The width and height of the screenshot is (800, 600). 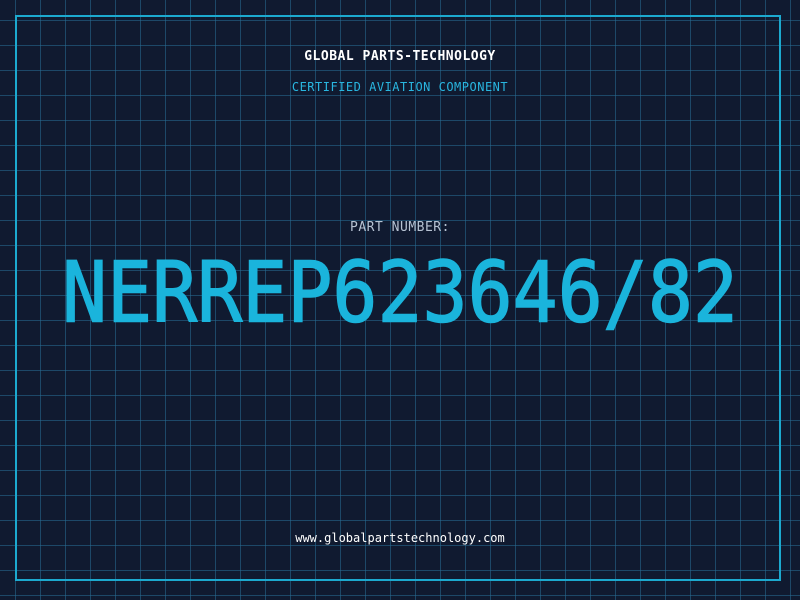 I want to click on part-number-pixel-text: NERREP623646/82, so click(x=400, y=293).